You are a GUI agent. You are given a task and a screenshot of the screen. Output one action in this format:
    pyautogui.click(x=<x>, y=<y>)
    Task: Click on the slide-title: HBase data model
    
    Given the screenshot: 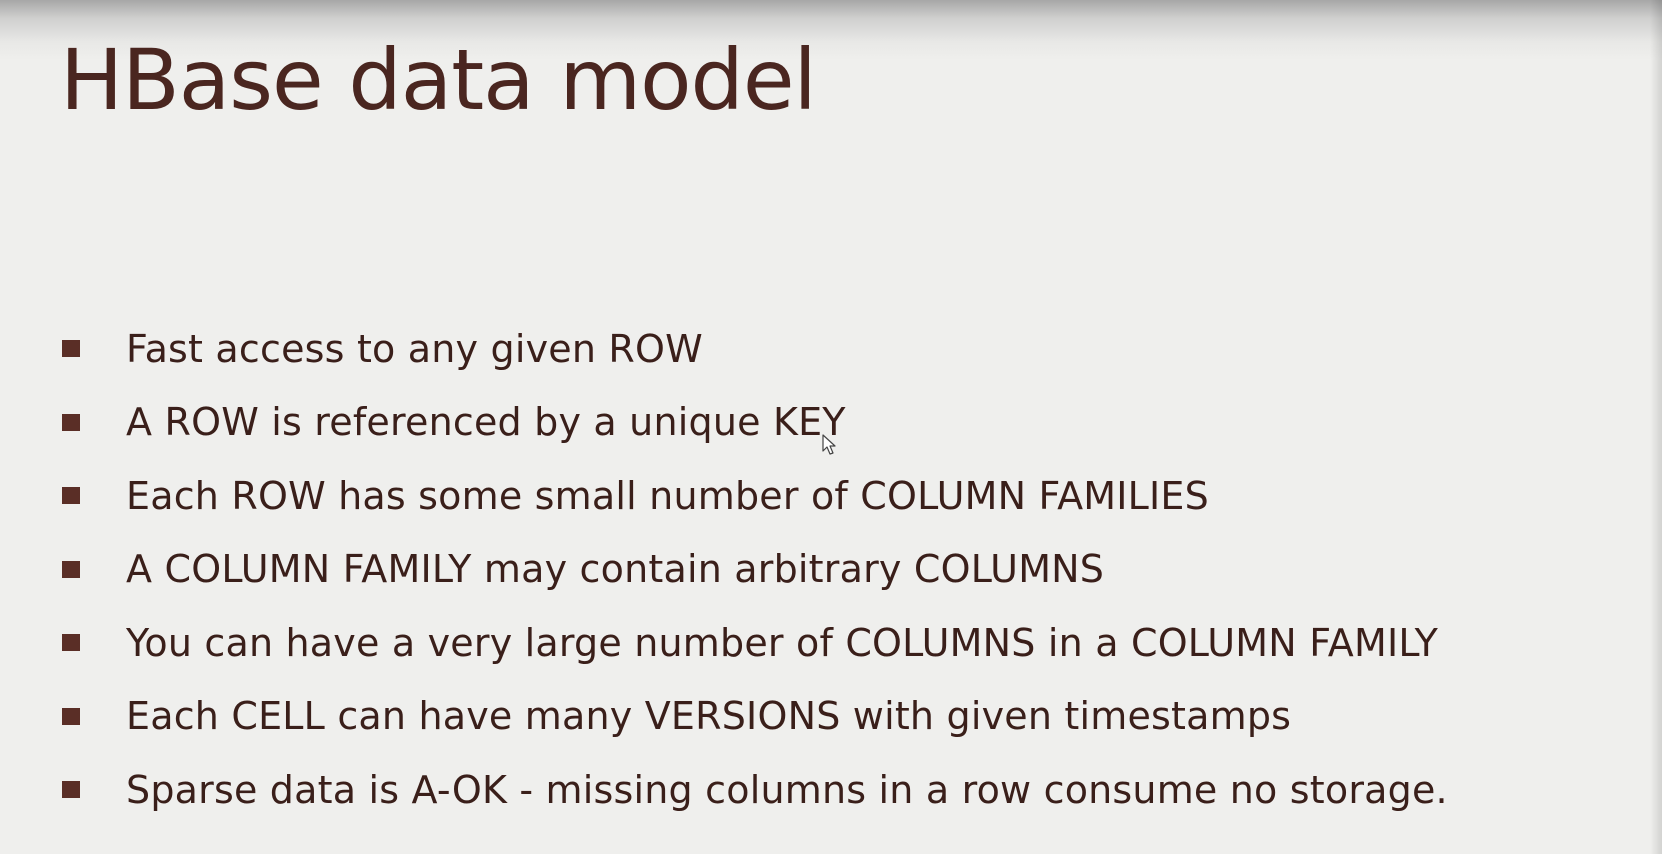 What is the action you would take?
    pyautogui.click(x=438, y=80)
    